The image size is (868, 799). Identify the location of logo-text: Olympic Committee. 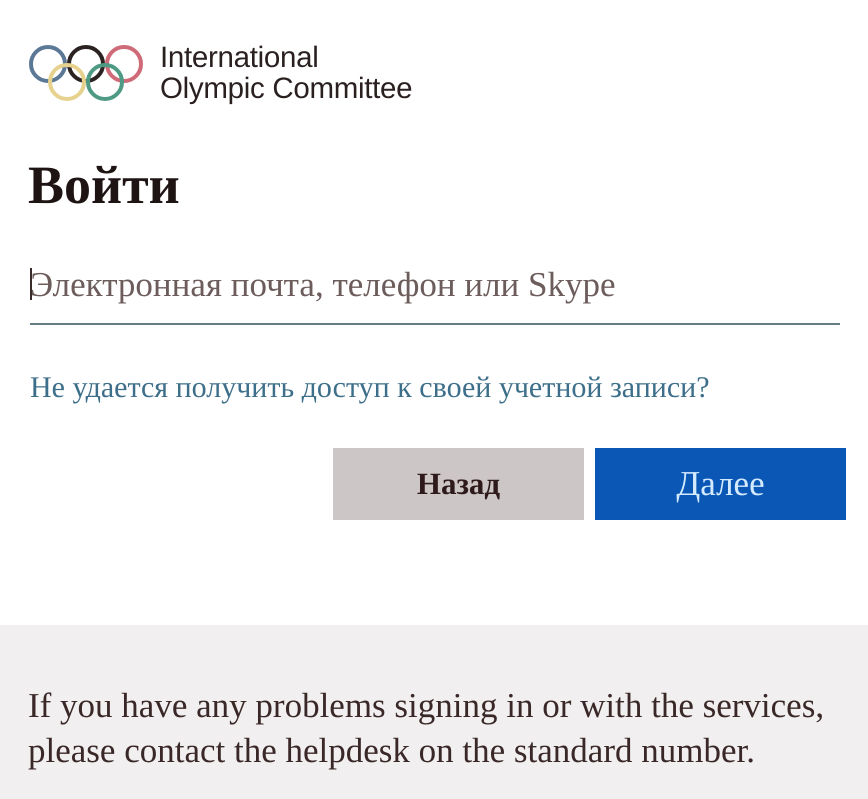
(286, 88).